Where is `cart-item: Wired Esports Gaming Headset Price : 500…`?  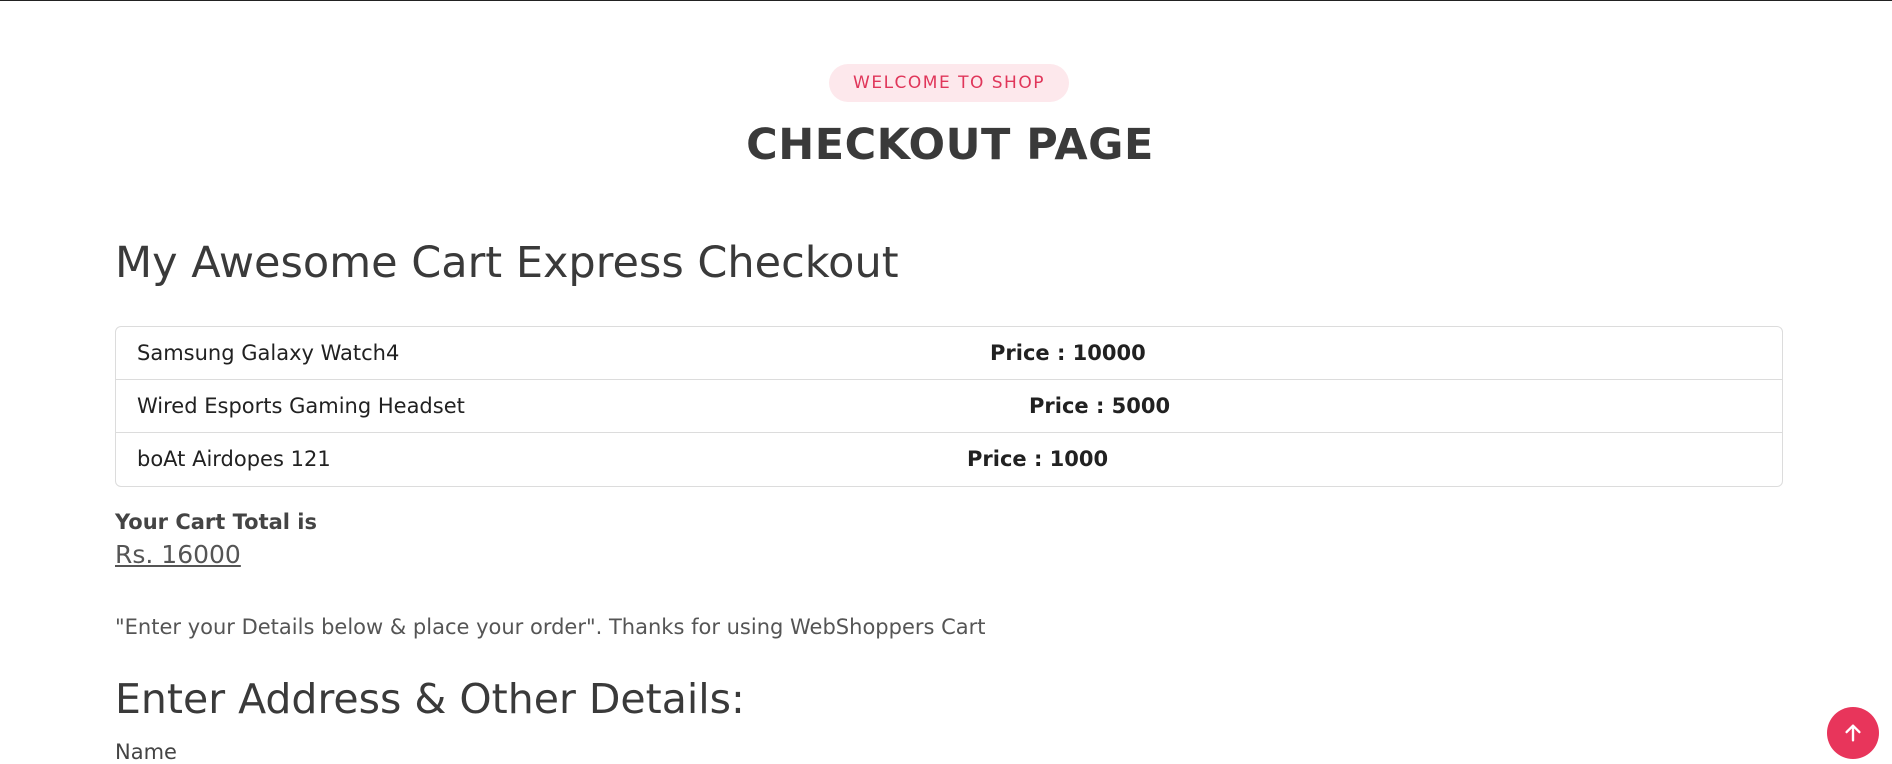
cart-item: Wired Esports Gaming Headset Price : 500… is located at coordinates (949, 406).